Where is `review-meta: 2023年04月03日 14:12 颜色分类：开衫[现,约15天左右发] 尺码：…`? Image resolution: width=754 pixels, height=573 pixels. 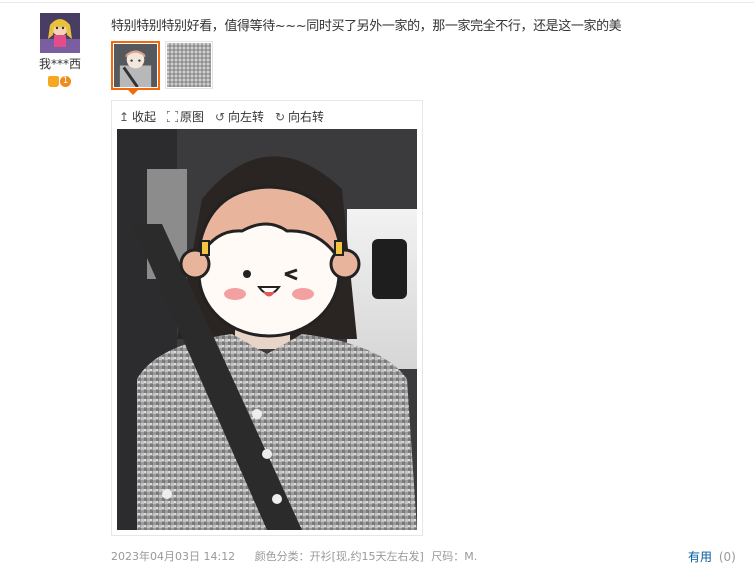
review-meta: 2023年04月03日 14:12 颜色分类：开衫[现,约15天左右发] 尺码：… is located at coordinates (302, 556).